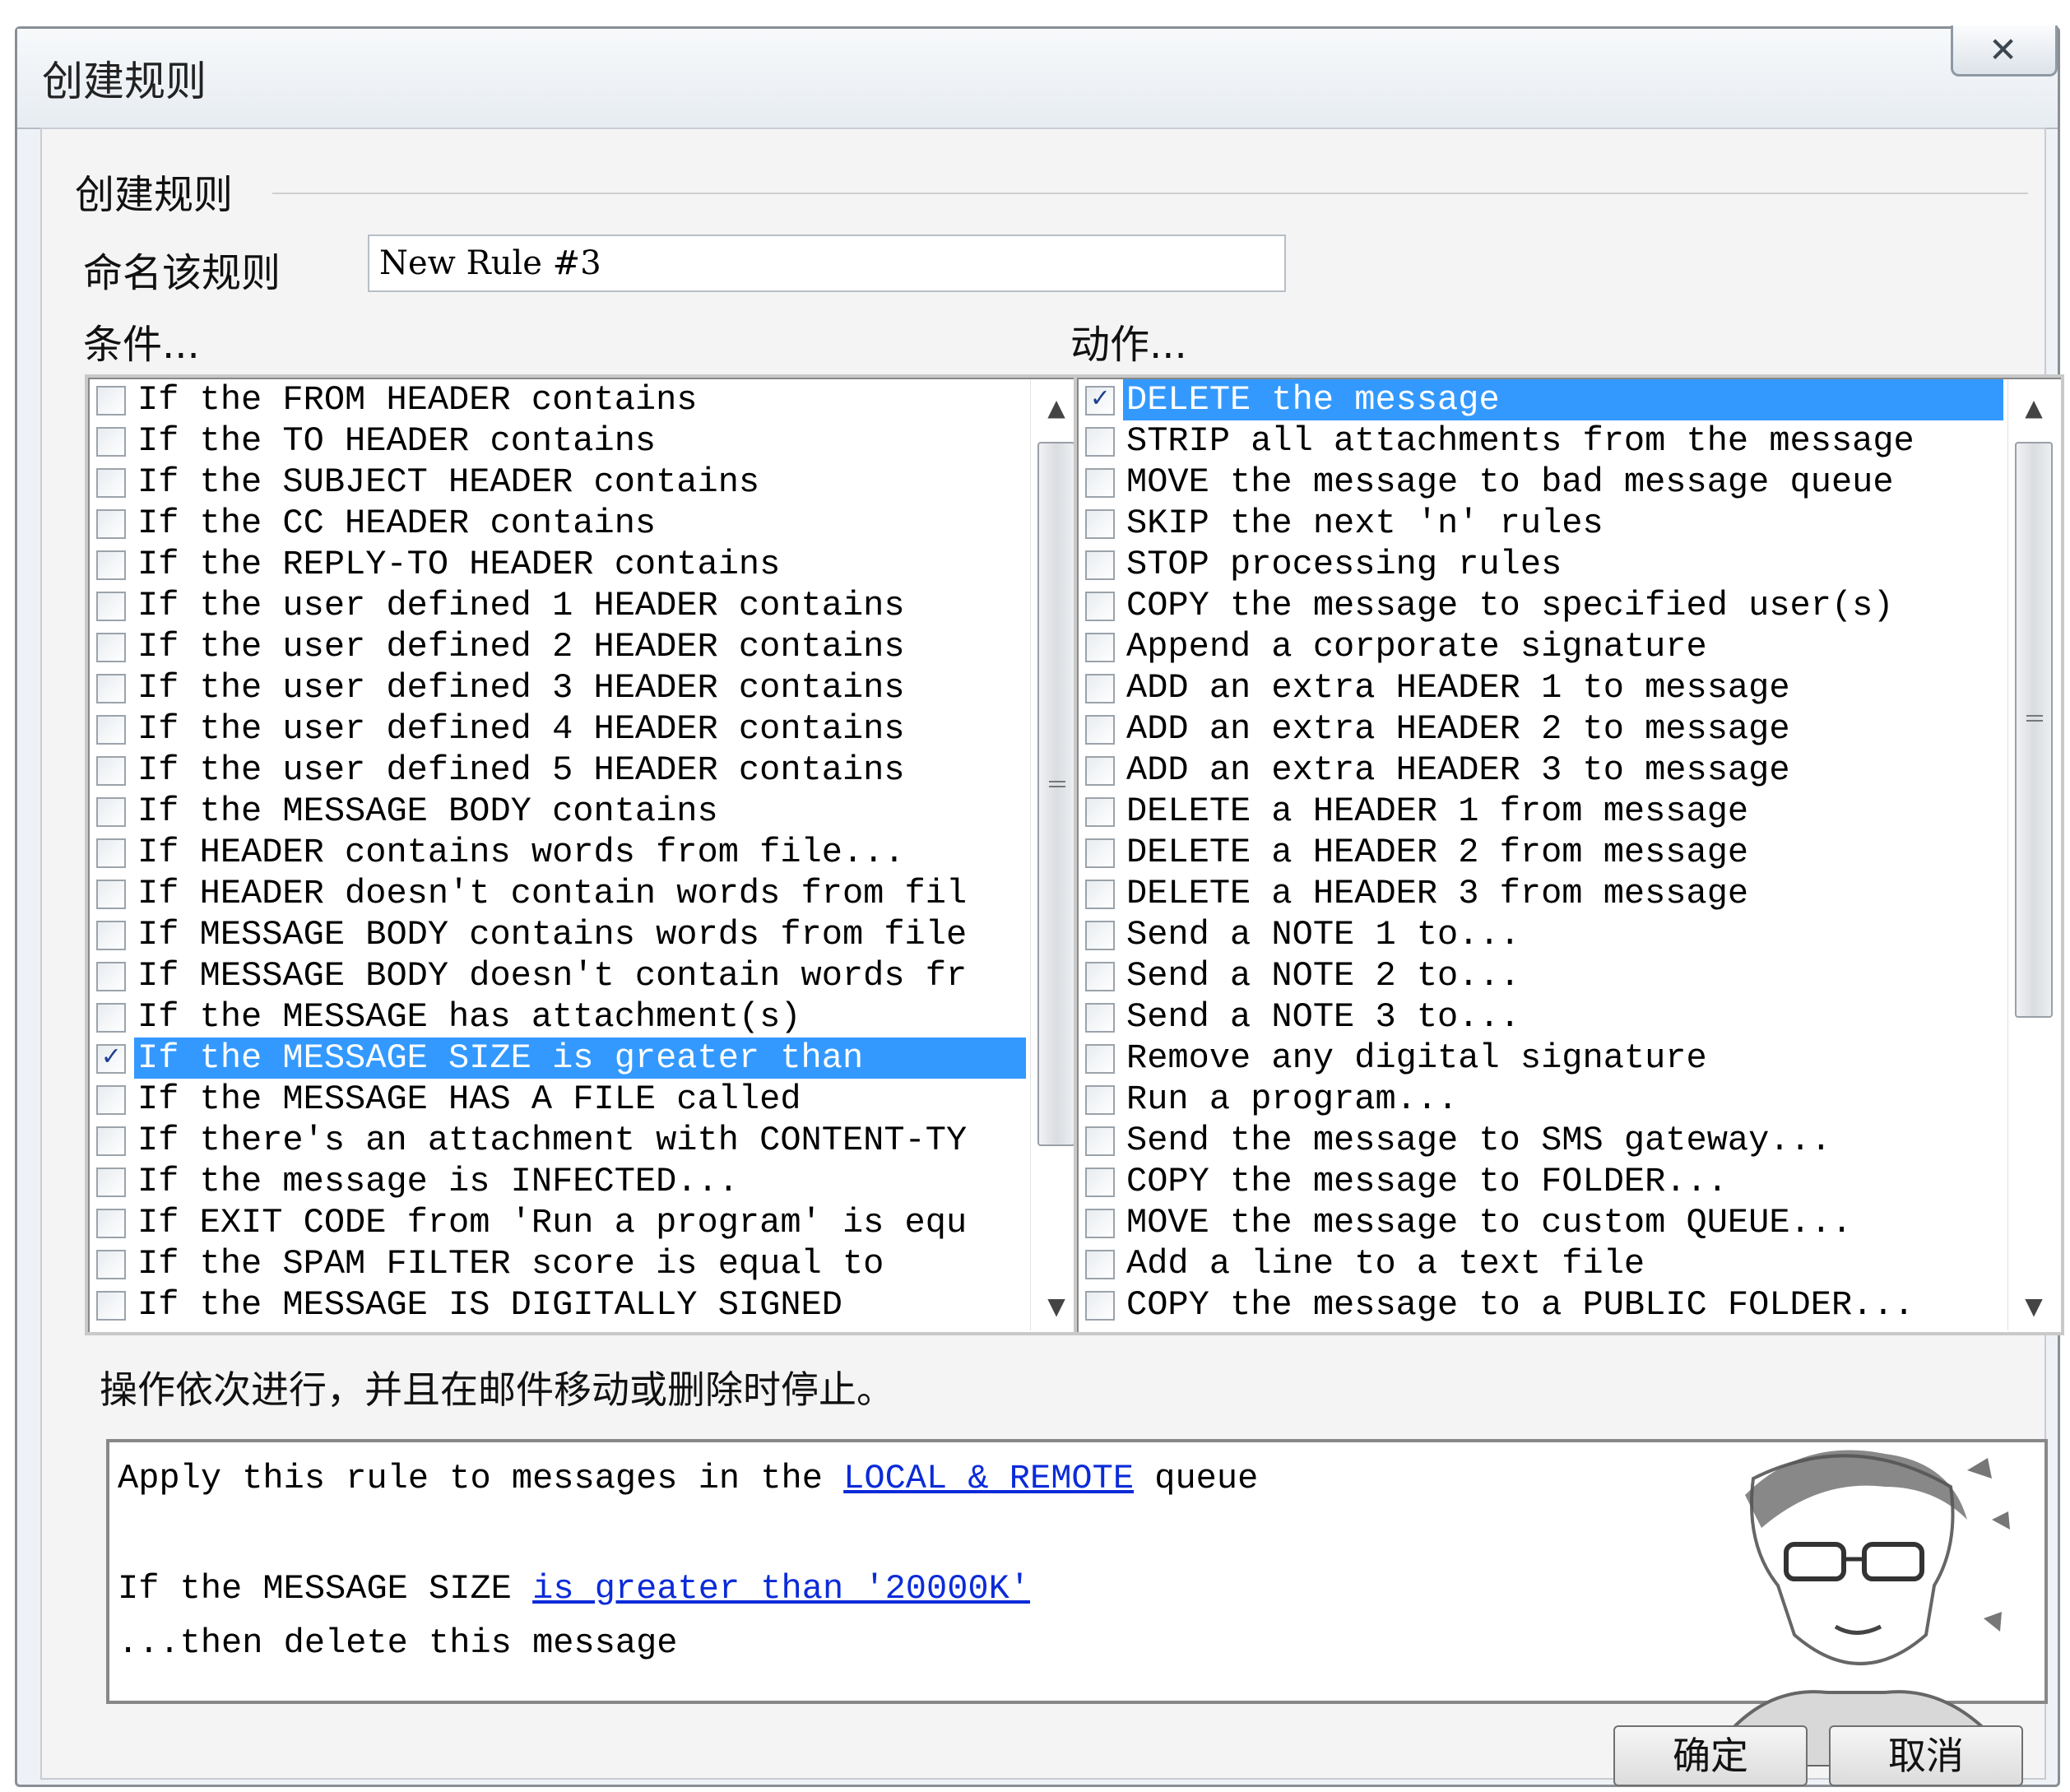 The height and width of the screenshot is (1792, 2070). What do you see at coordinates (559, 441) in the screenshot?
I see `condition-item: If the TO HEADER contains` at bounding box center [559, 441].